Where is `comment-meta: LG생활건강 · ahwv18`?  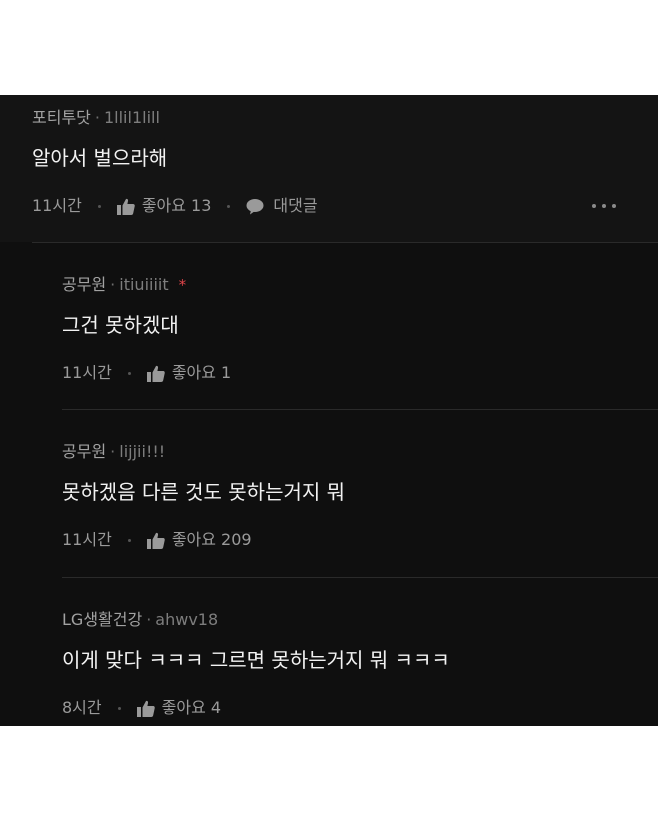
comment-meta: LG생활건강 · ahwv18 is located at coordinates (140, 620).